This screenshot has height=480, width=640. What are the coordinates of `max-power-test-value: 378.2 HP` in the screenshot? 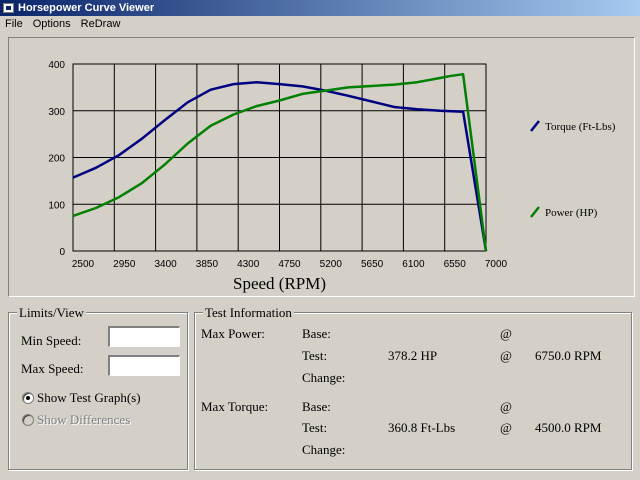 It's located at (413, 355).